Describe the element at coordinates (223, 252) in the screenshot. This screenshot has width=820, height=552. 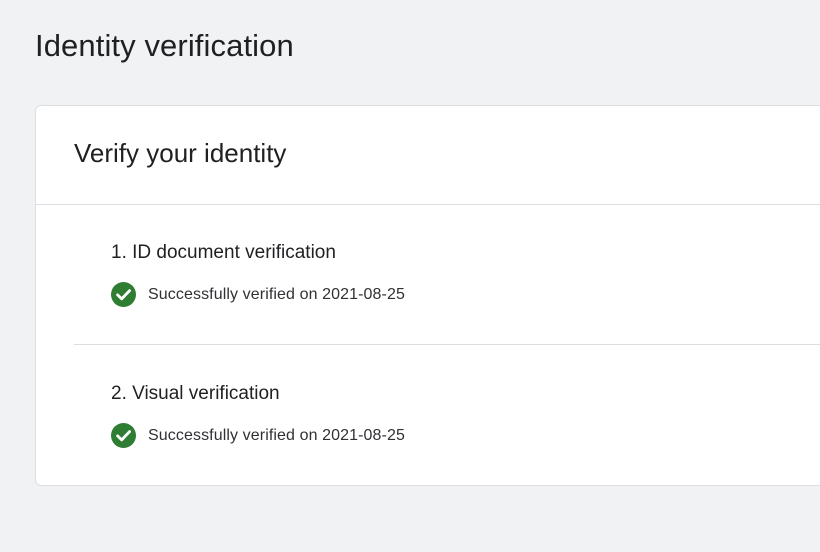
I see `step-title: 1. ID document verification` at that location.